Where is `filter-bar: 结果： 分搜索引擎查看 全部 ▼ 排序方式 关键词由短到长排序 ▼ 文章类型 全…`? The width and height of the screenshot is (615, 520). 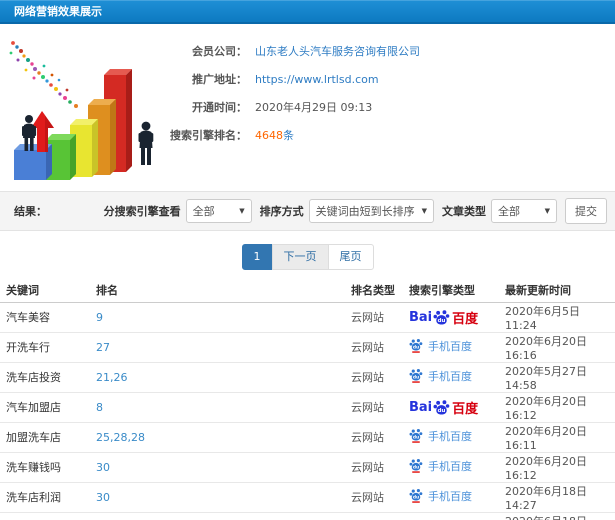
filter-bar: 结果： 分搜索引擎查看 全部 ▼ 排序方式 关键词由短到长排序 ▼ 文章类型 全… is located at coordinates (307, 211).